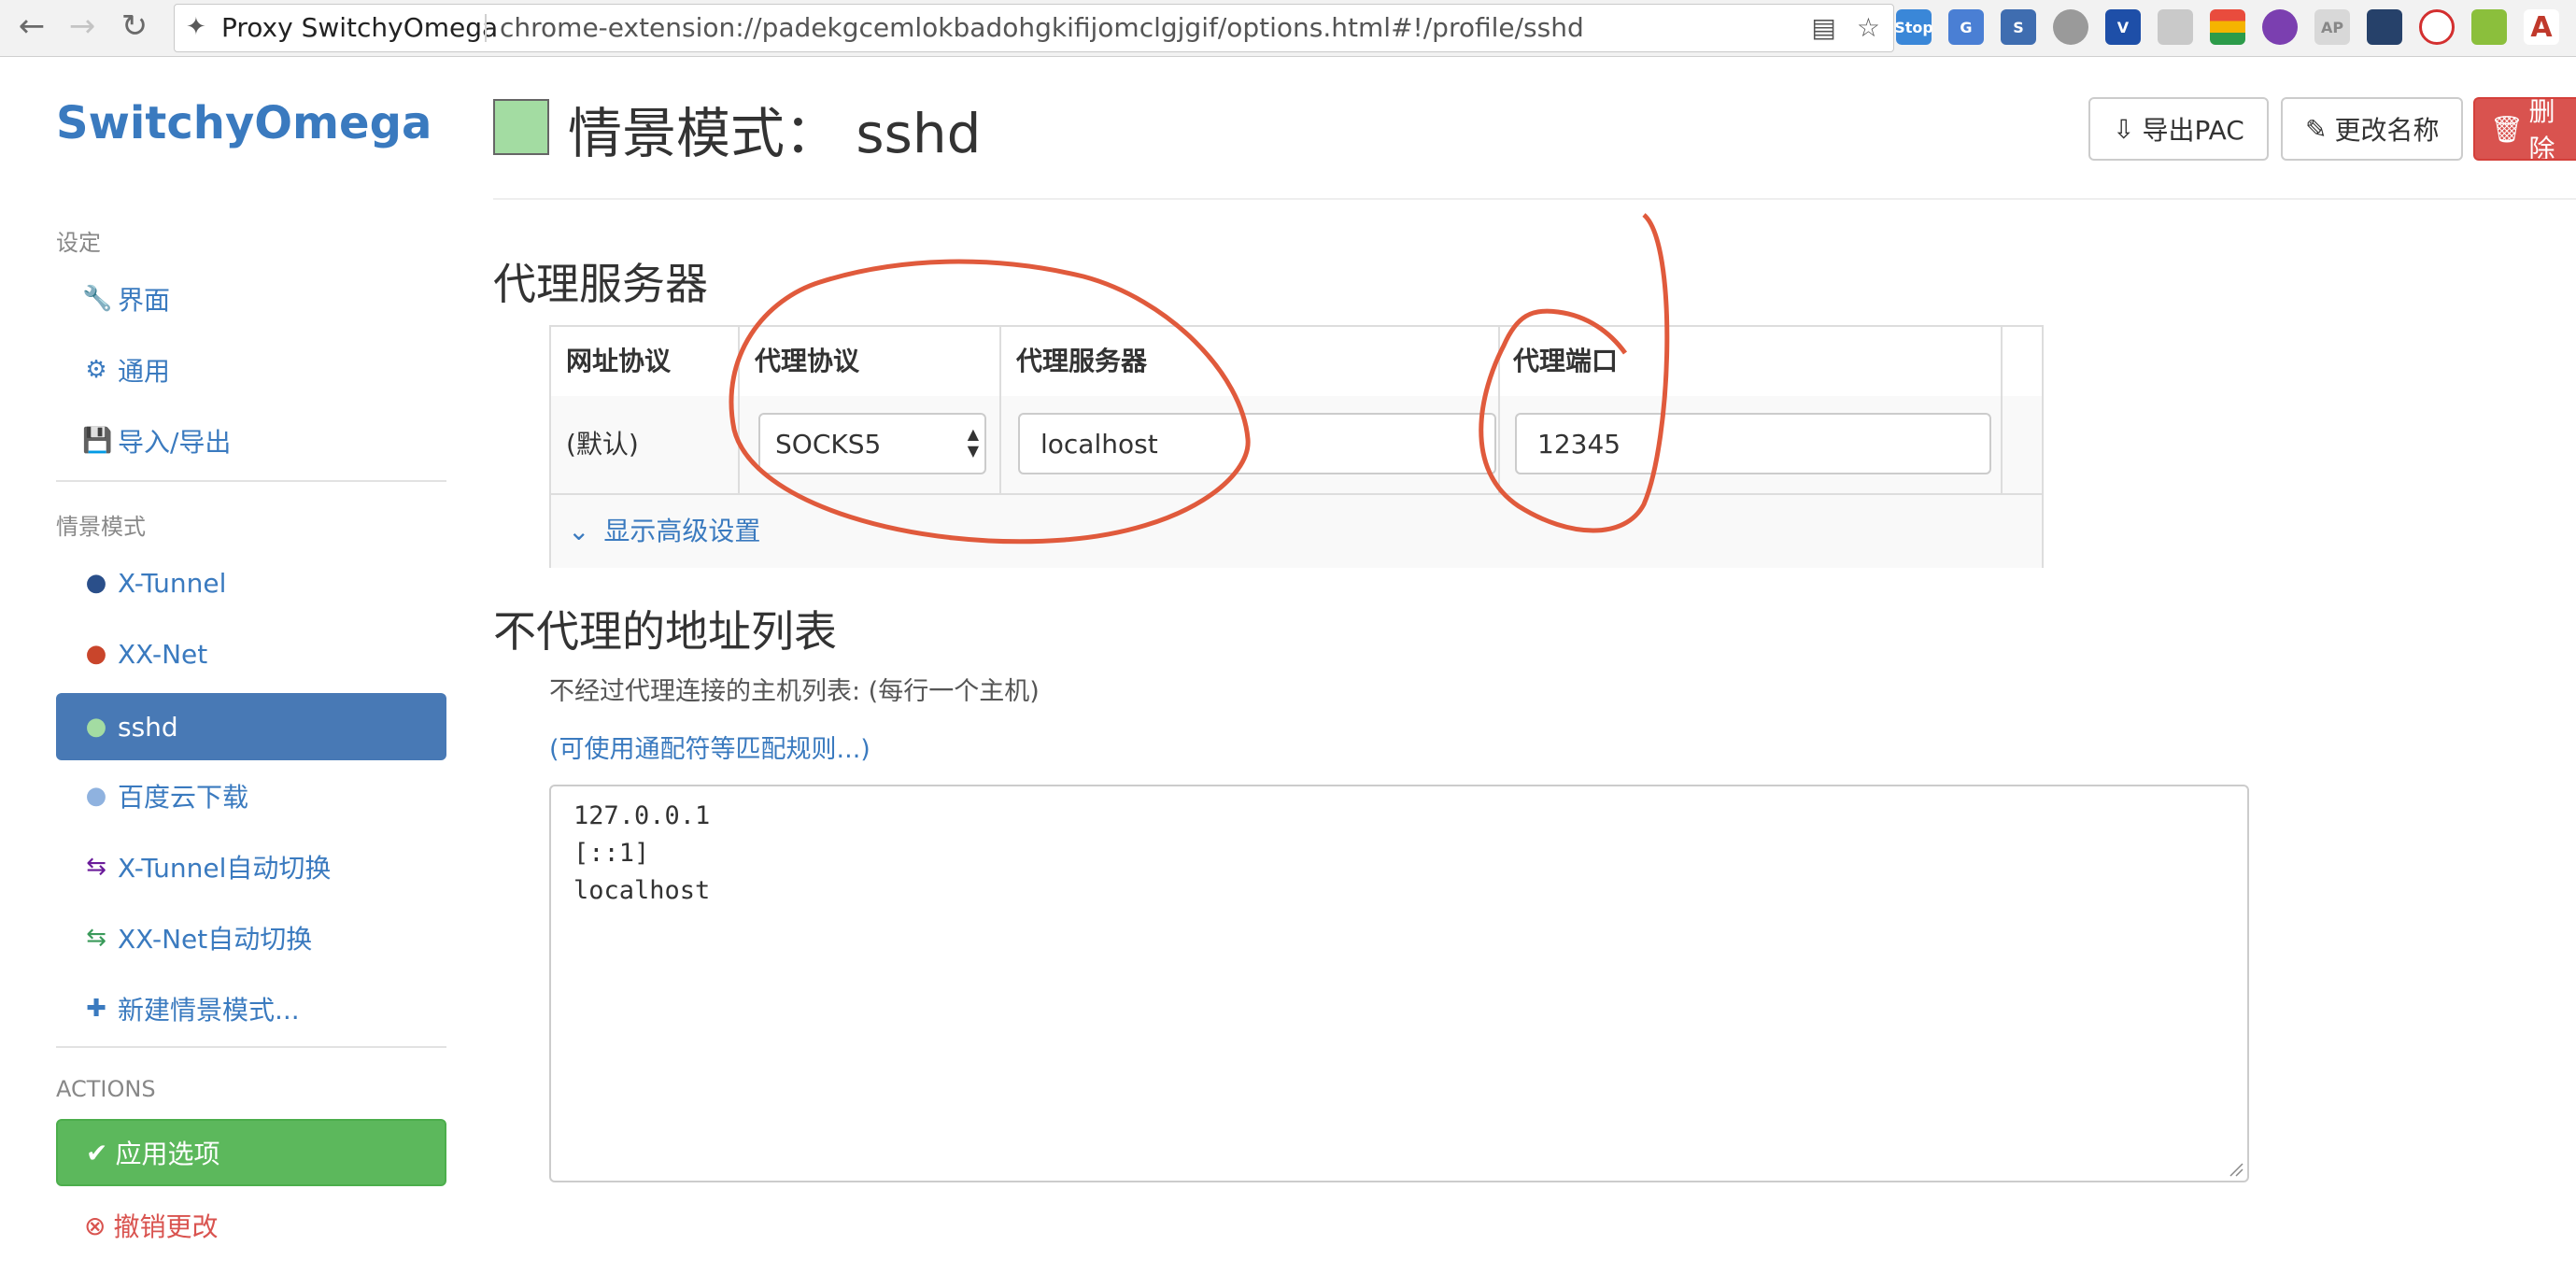  Describe the element at coordinates (96, 1009) in the screenshot. I see `plus-icon: ✚` at that location.